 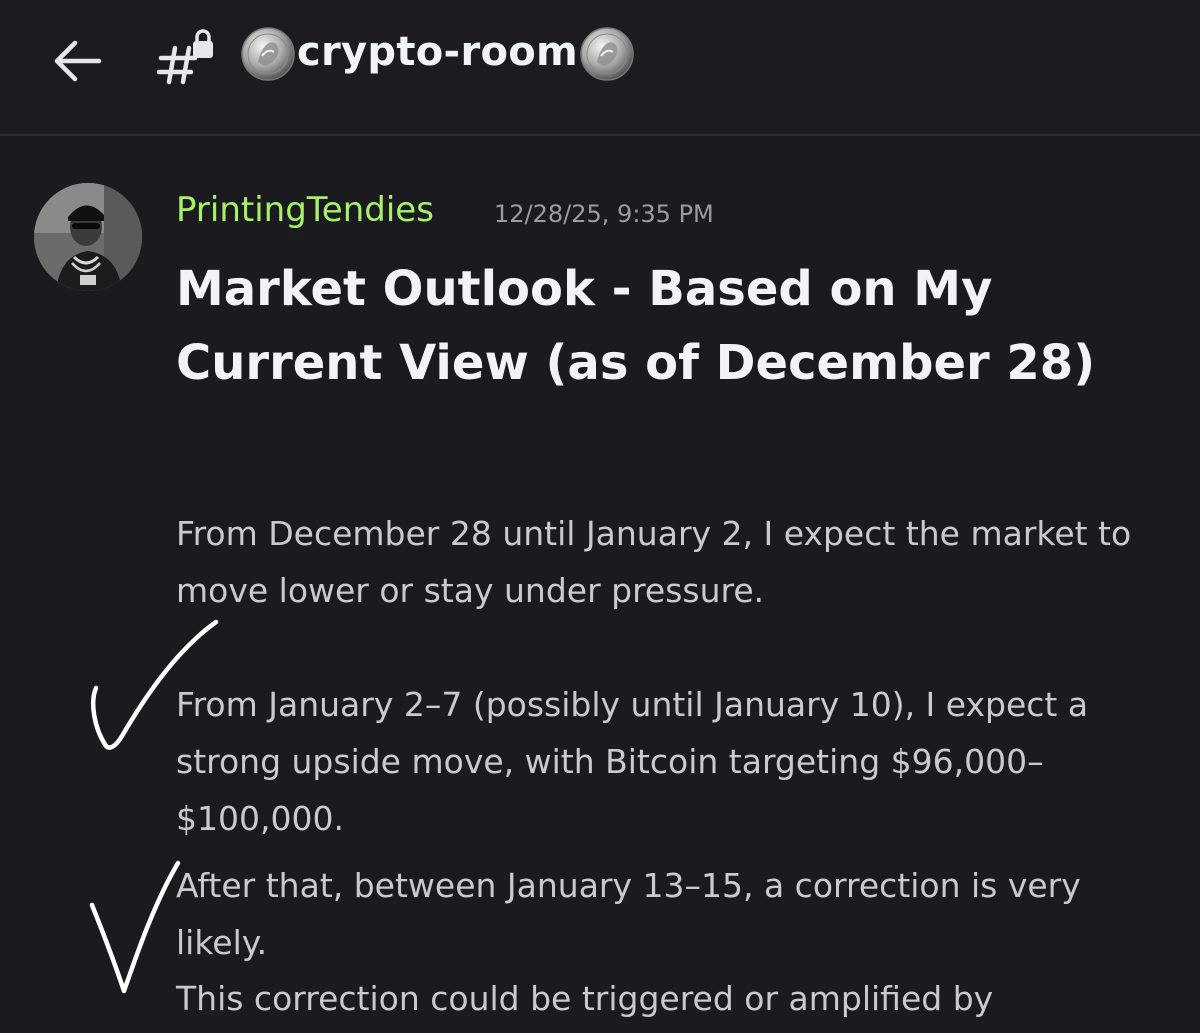 What do you see at coordinates (600, 135) in the screenshot?
I see `header-divider` at bounding box center [600, 135].